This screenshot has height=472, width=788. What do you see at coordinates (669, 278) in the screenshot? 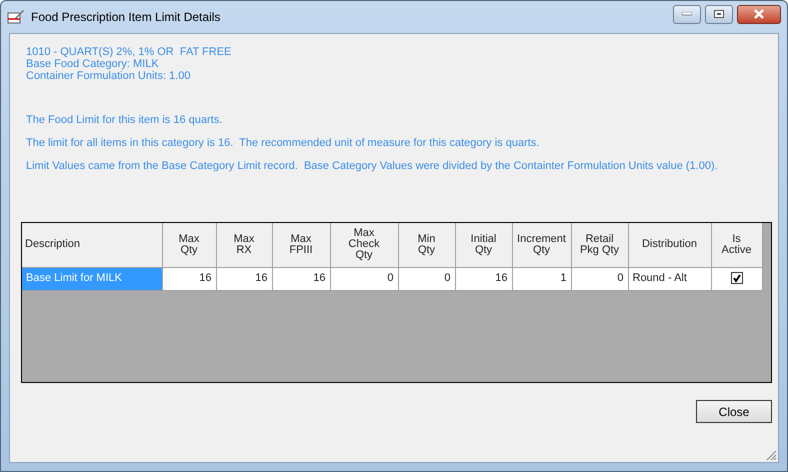
I see `table-cell: Round - Alt` at bounding box center [669, 278].